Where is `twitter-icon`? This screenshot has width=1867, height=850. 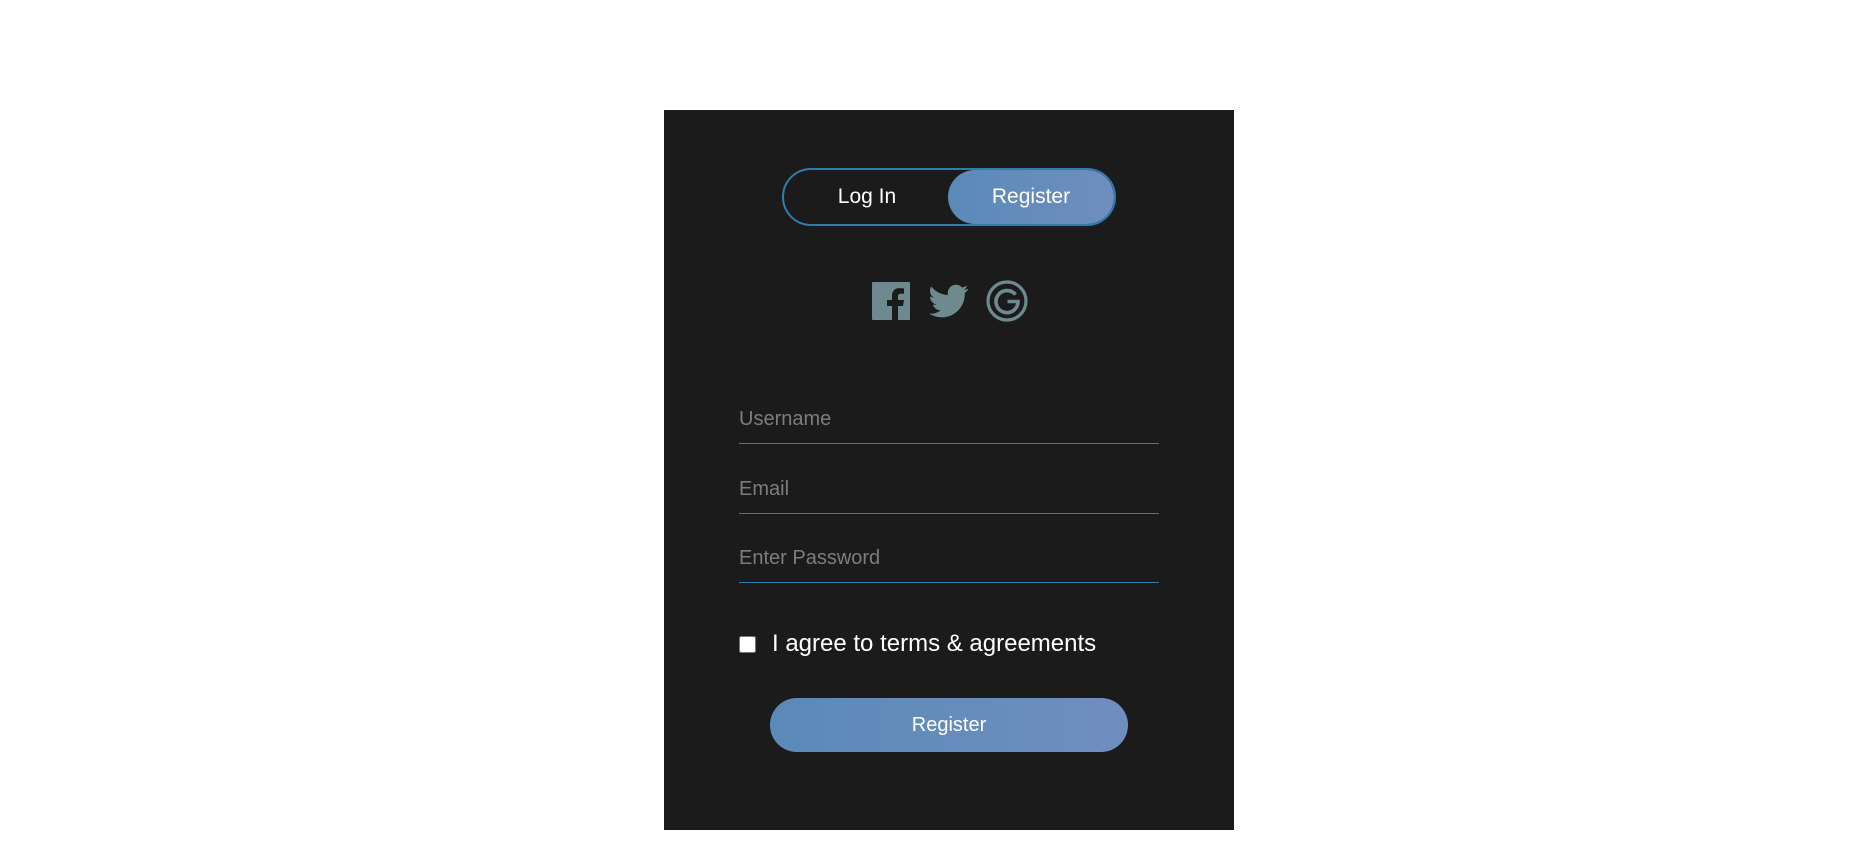 twitter-icon is located at coordinates (949, 301).